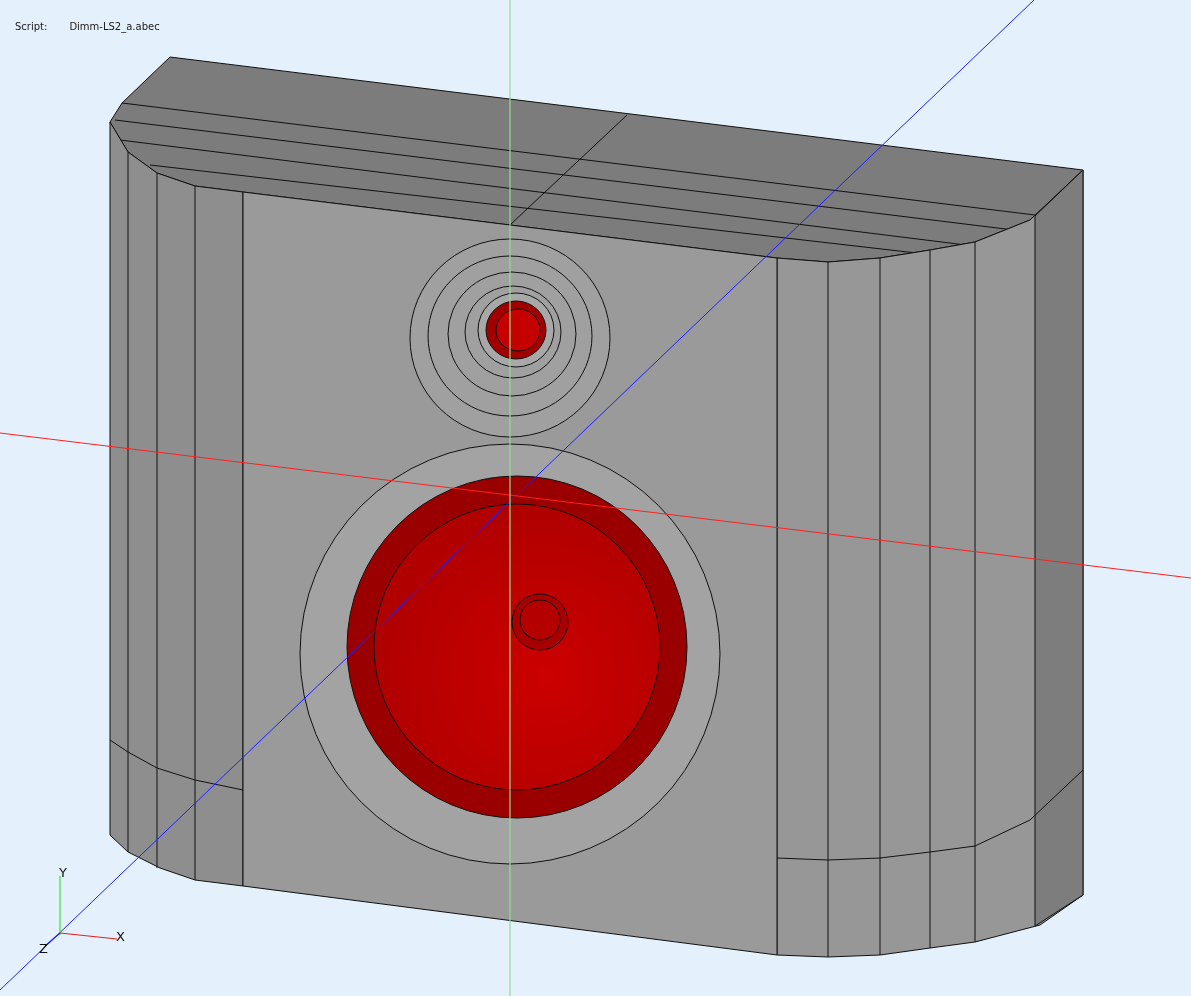  Describe the element at coordinates (114, 26) in the screenshot. I see `script-filename: Dimm-LS2_a.abec` at that location.